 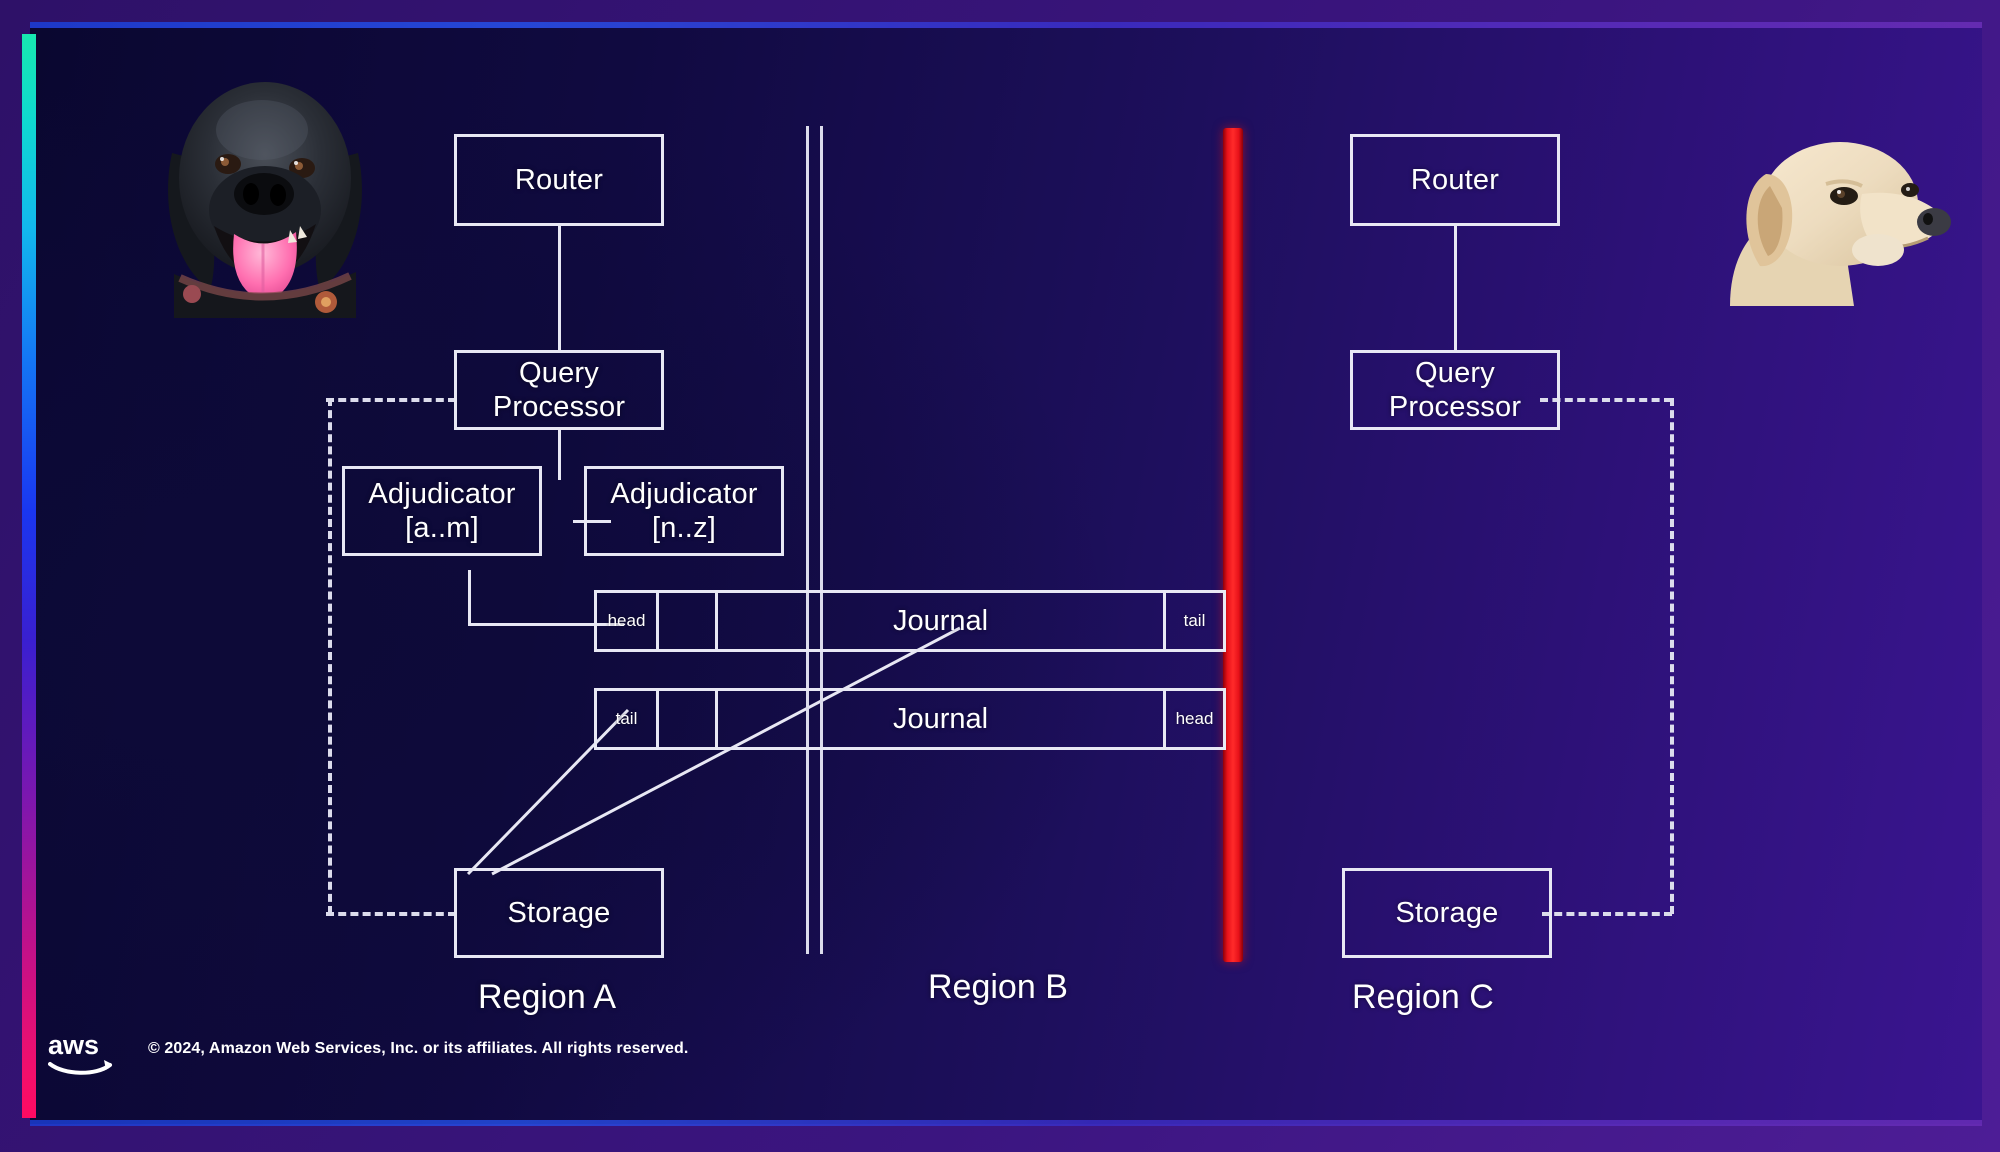 What do you see at coordinates (442, 493) in the screenshot?
I see `adjudicator-a-m-label: Adjudicator` at bounding box center [442, 493].